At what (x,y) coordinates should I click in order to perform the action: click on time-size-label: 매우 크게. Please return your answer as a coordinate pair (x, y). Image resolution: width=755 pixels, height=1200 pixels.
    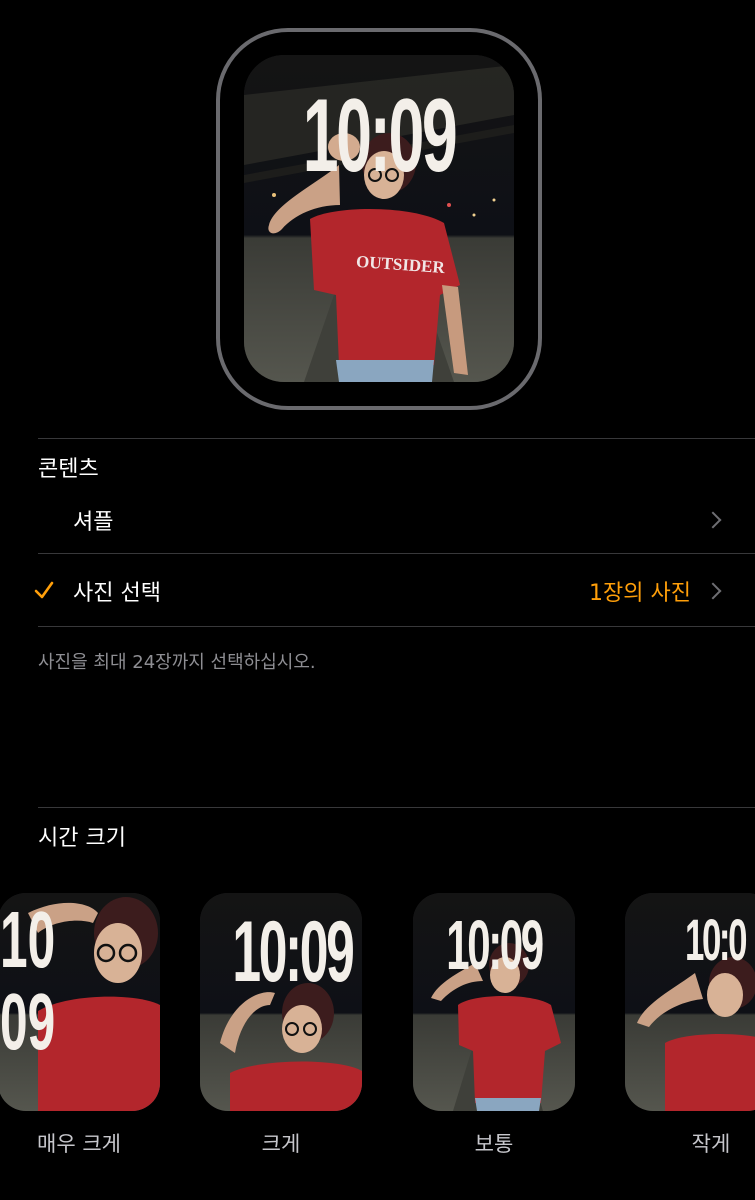
    Looking at the image, I should click on (79, 1144).